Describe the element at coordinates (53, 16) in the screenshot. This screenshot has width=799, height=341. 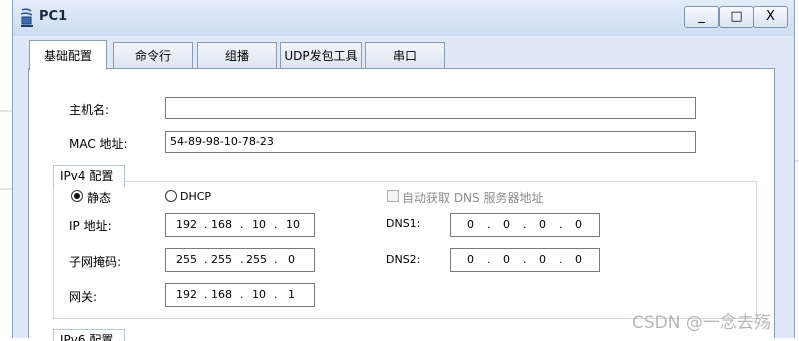
I see `window-title: PC1` at that location.